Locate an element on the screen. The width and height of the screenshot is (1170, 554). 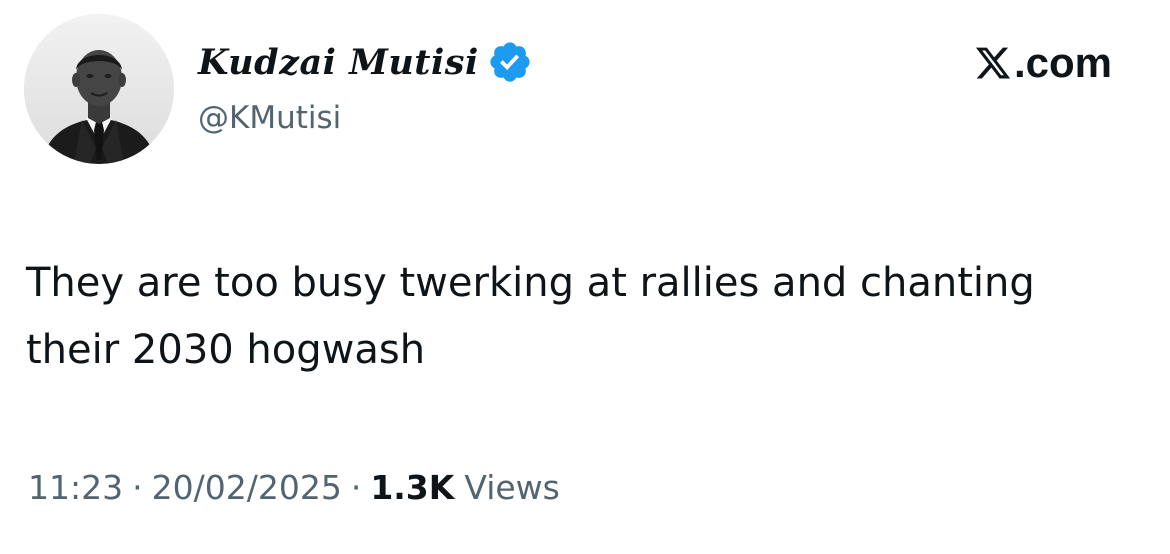
brand-watermark: .com is located at coordinates (1043, 63).